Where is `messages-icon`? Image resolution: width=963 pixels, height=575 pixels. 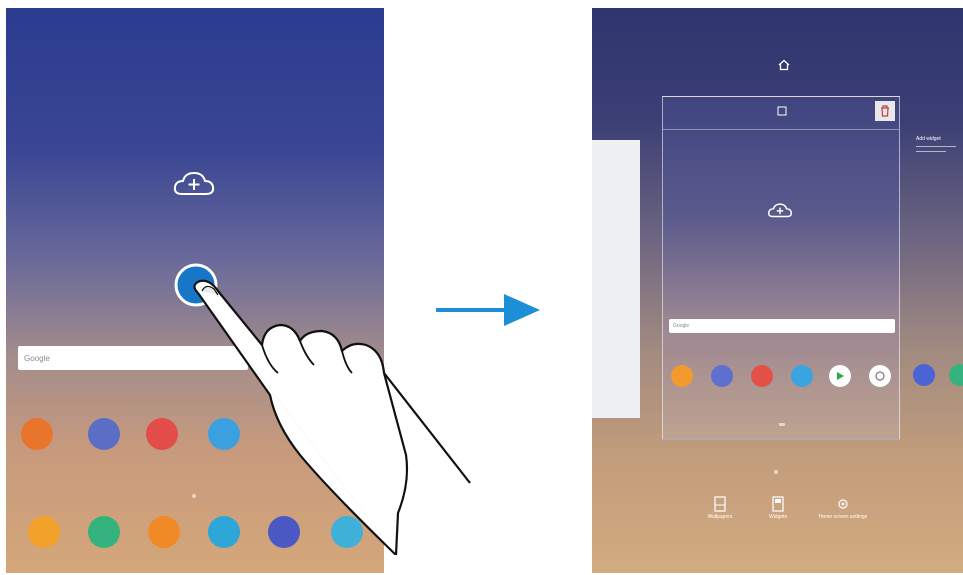 messages-icon is located at coordinates (924, 375).